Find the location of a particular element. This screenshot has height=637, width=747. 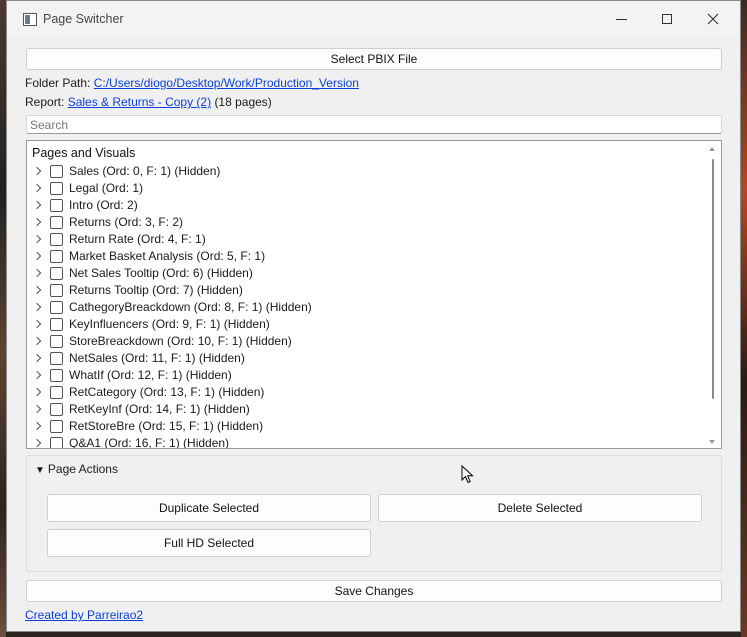

tree-row: RetKeyInf (Ord: 14, F: 1) (Hidden) is located at coordinates (365, 410).